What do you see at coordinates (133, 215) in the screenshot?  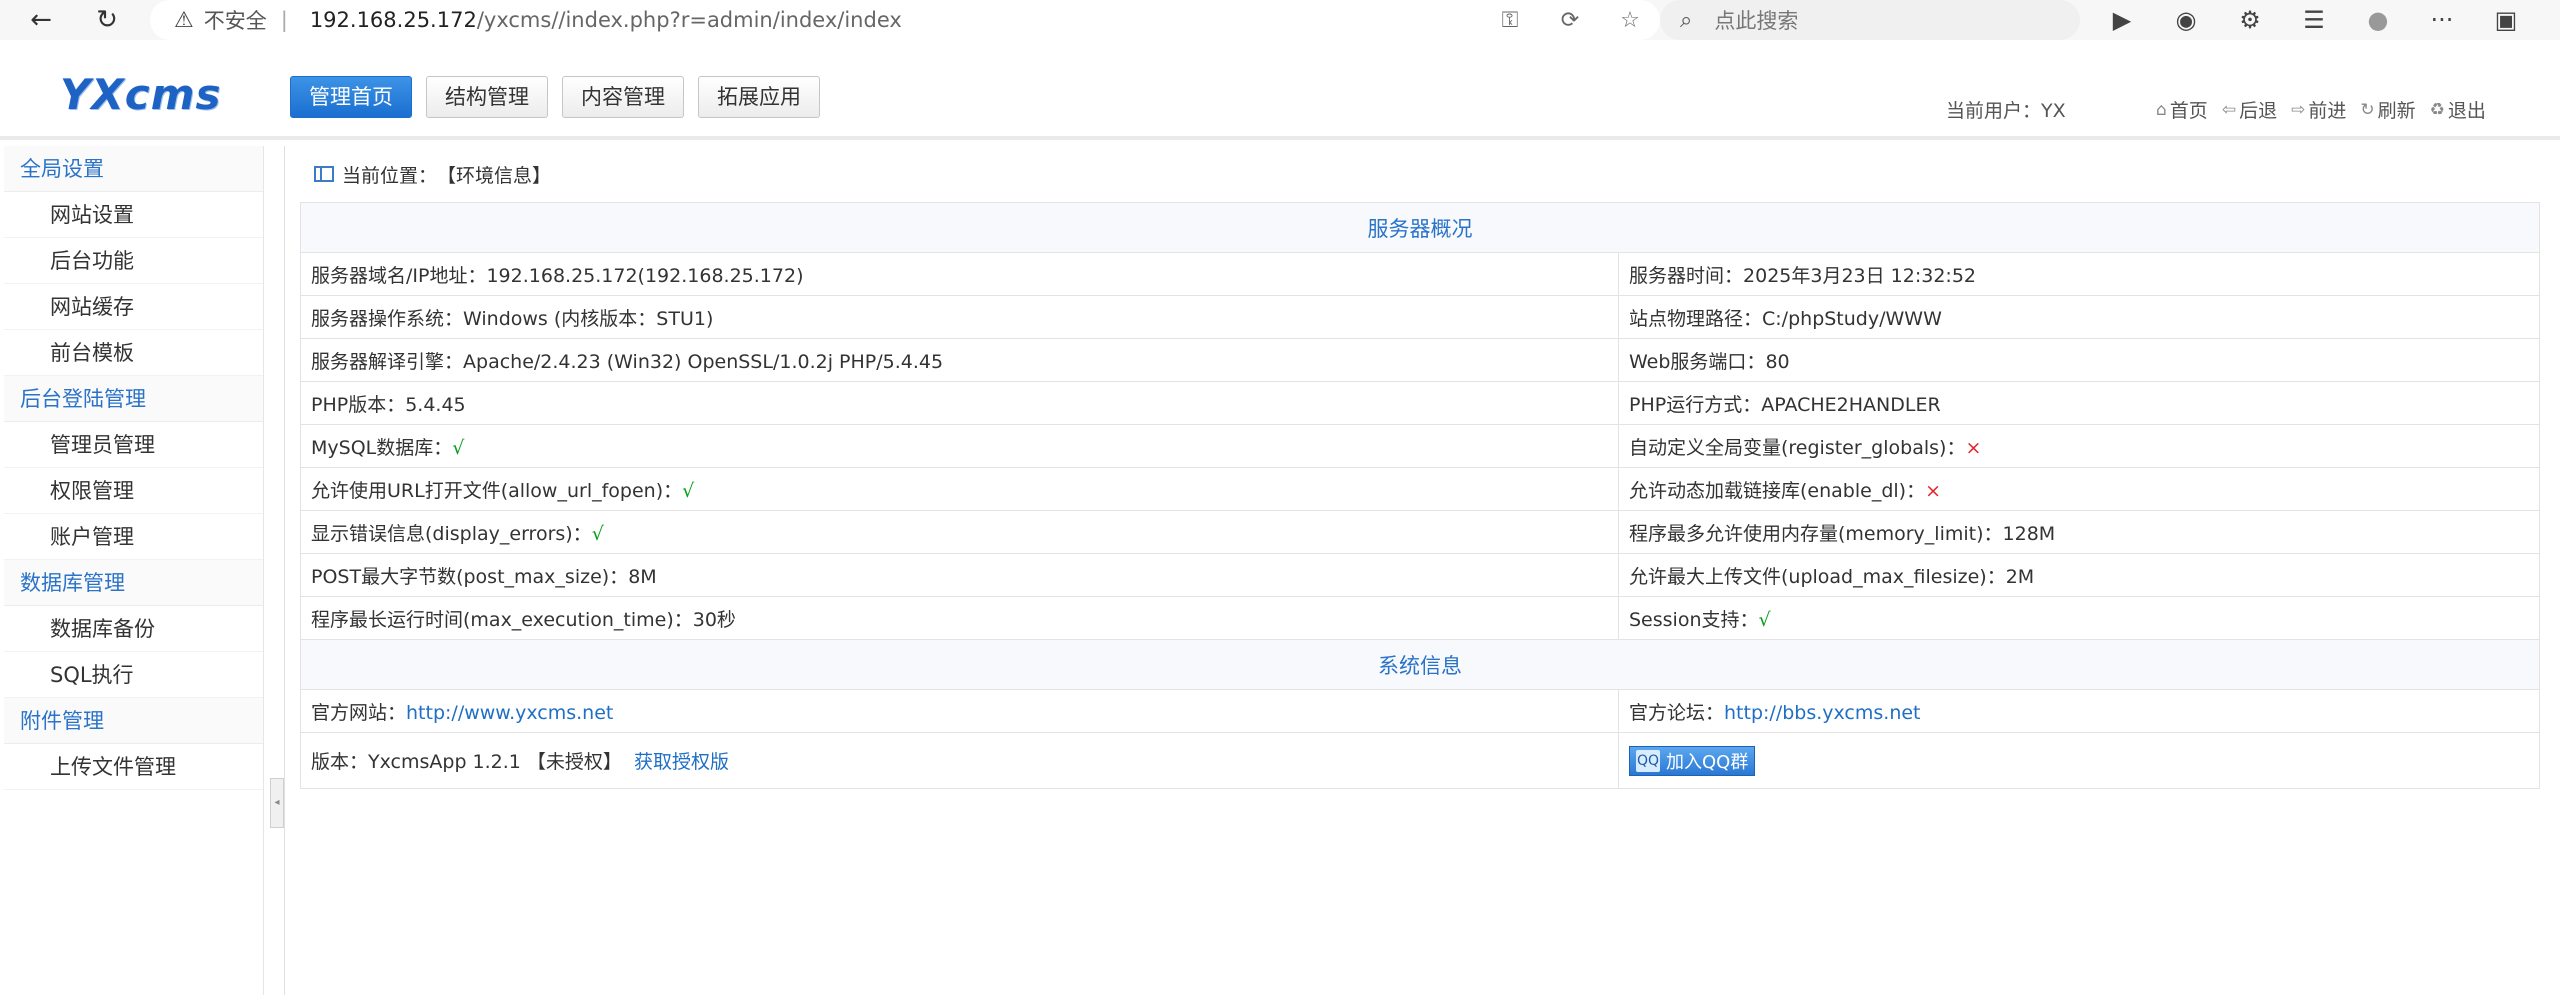 I see `sidebar-item-site-settings: 网站设置` at bounding box center [133, 215].